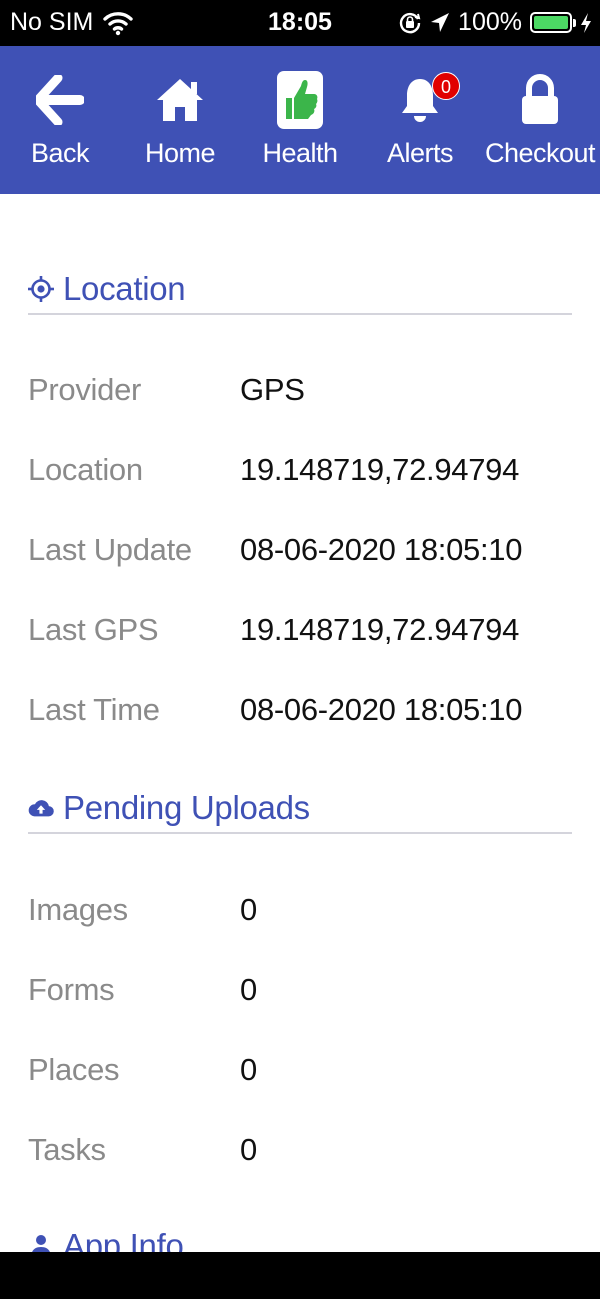 The width and height of the screenshot is (600, 1299). Describe the element at coordinates (186, 807) in the screenshot. I see `pending-uploads-section-title: Pending Uploads` at that location.